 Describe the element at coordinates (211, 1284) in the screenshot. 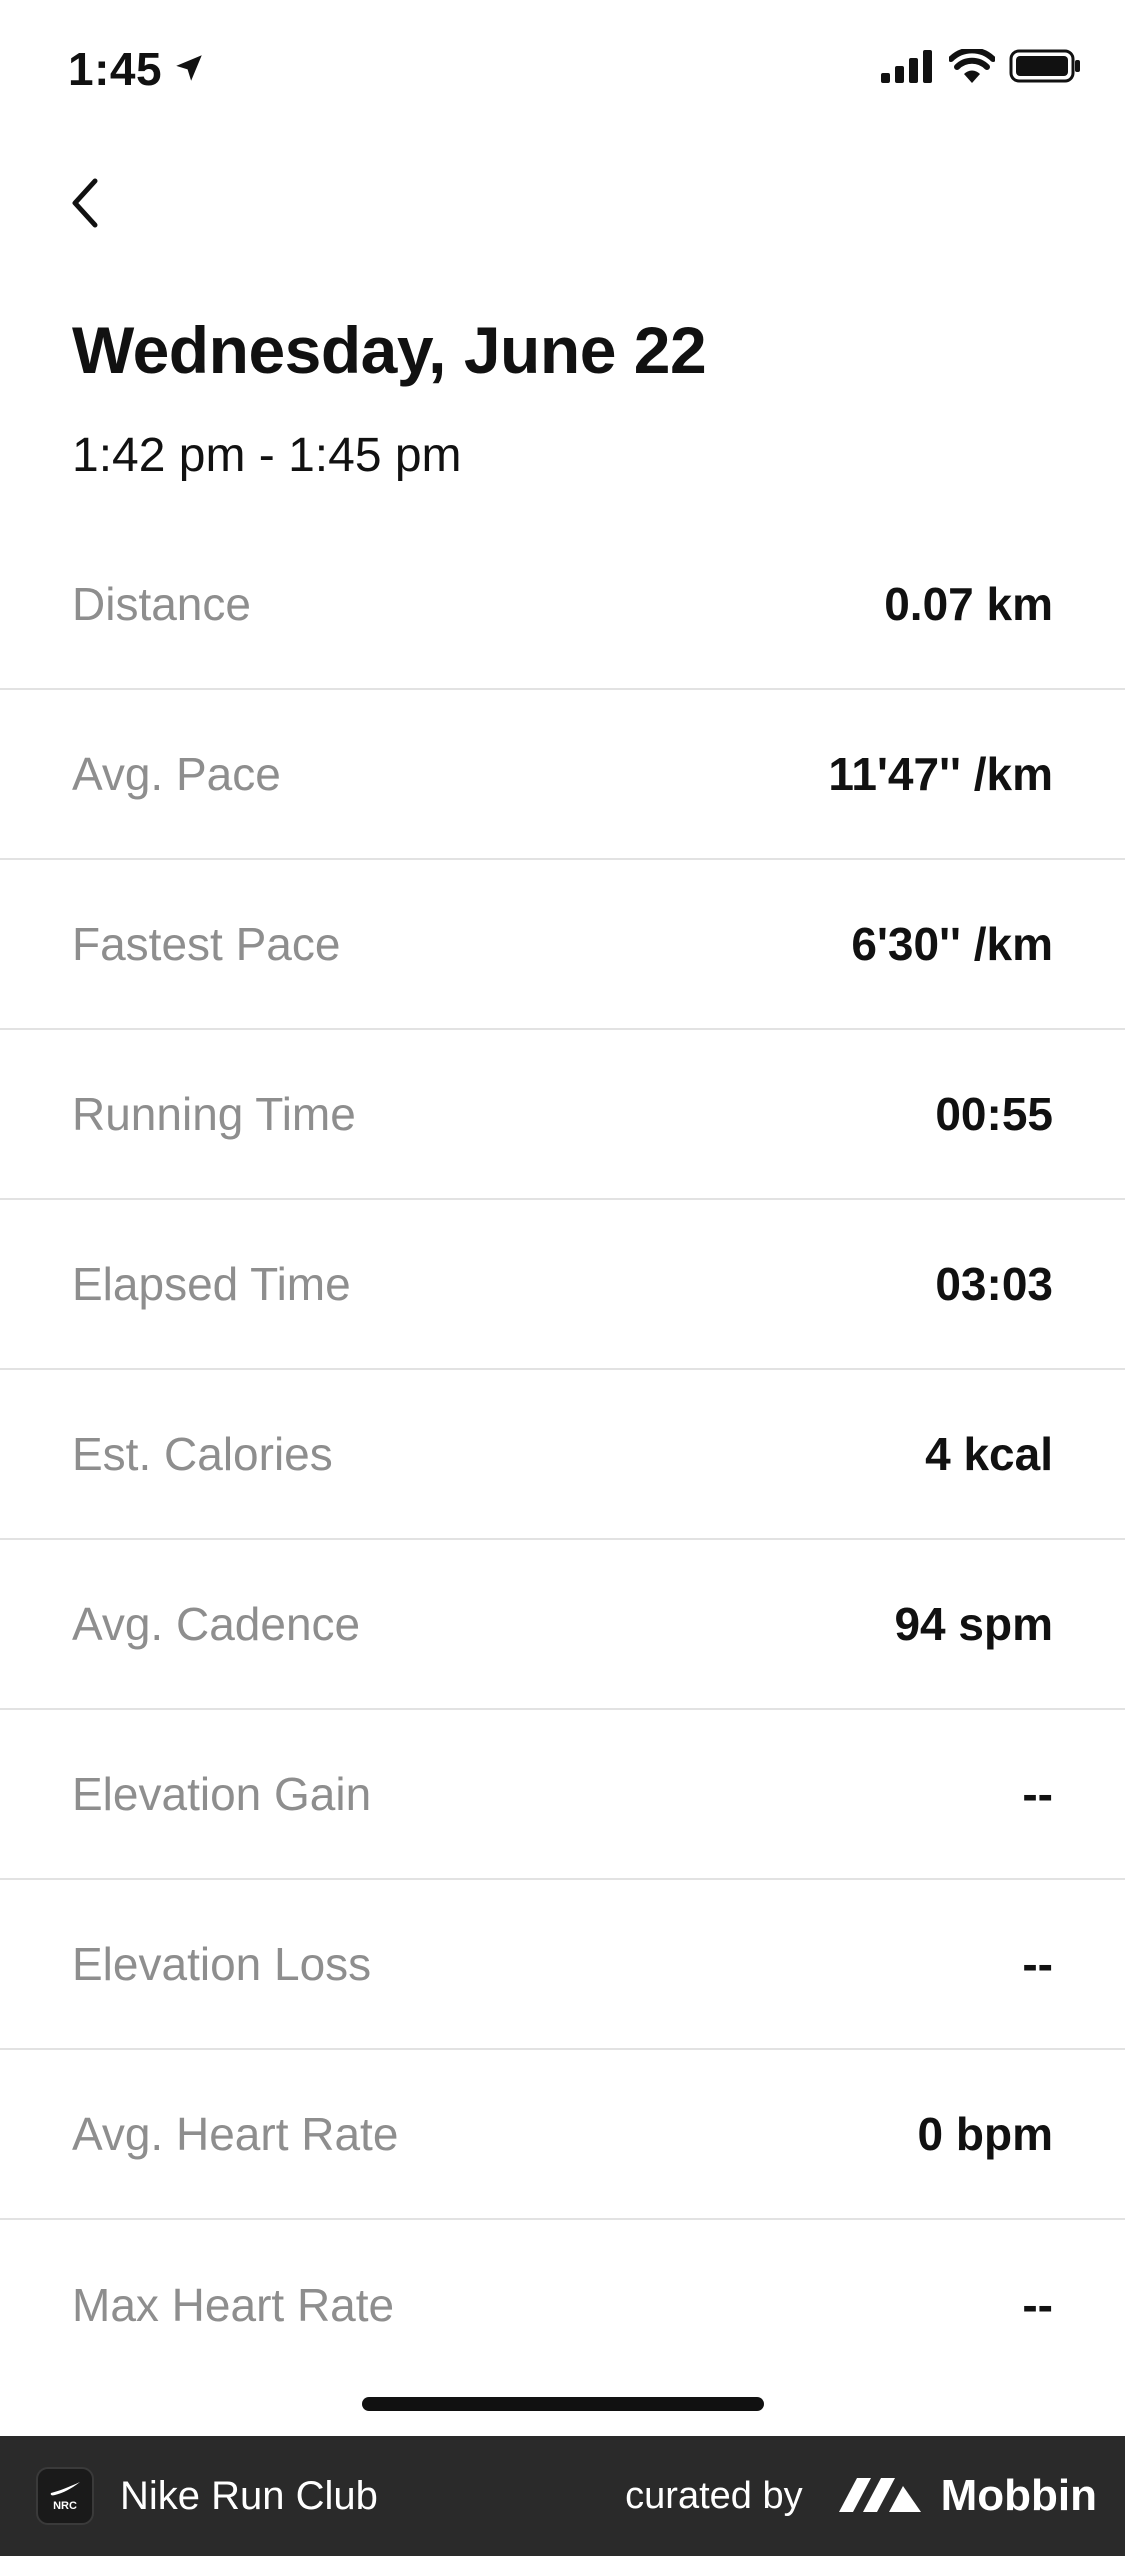

I see `stat-label: Elapsed Time` at that location.